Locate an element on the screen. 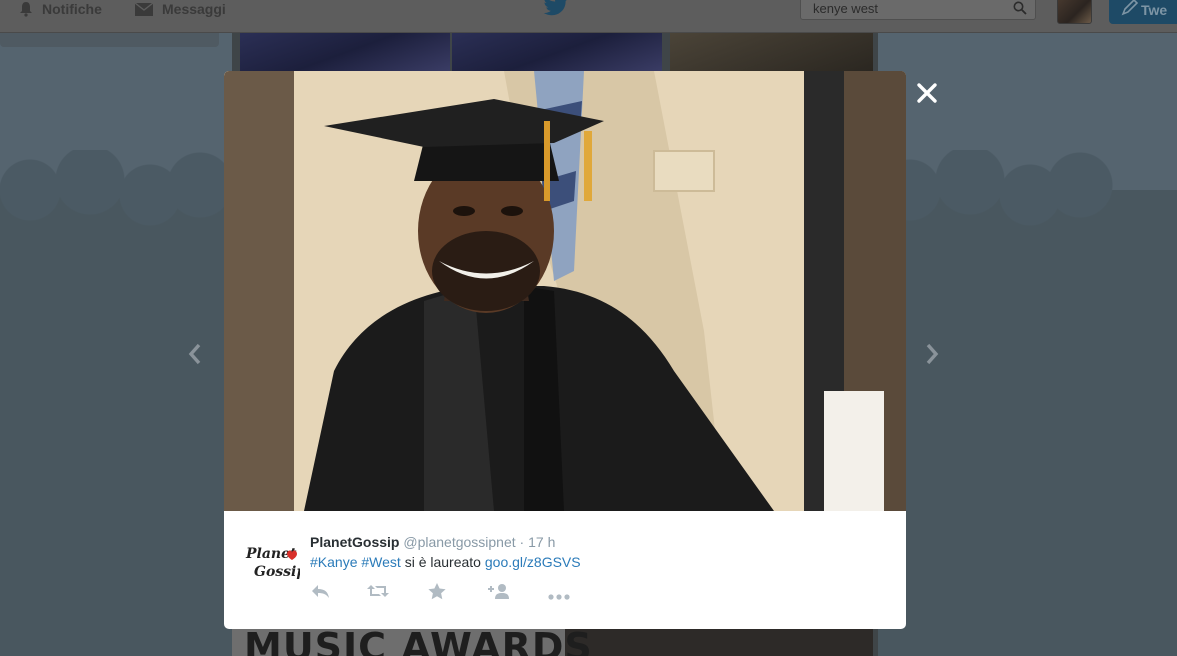  compose-icon is located at coordinates (1130, 8).